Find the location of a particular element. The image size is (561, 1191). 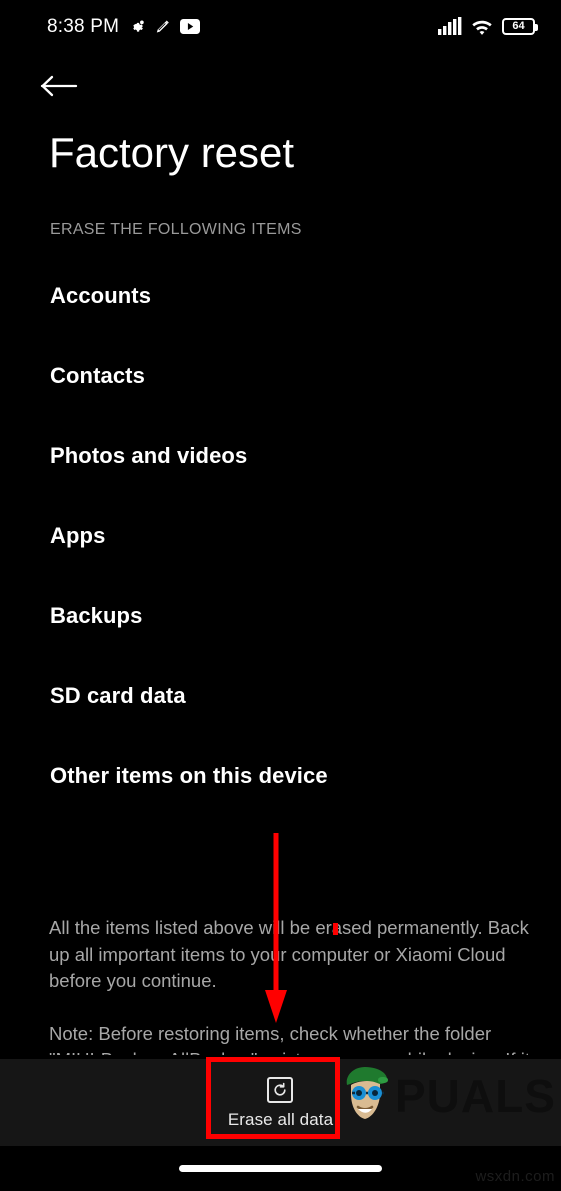

status-bar-right: 64 is located at coordinates (488, 26).